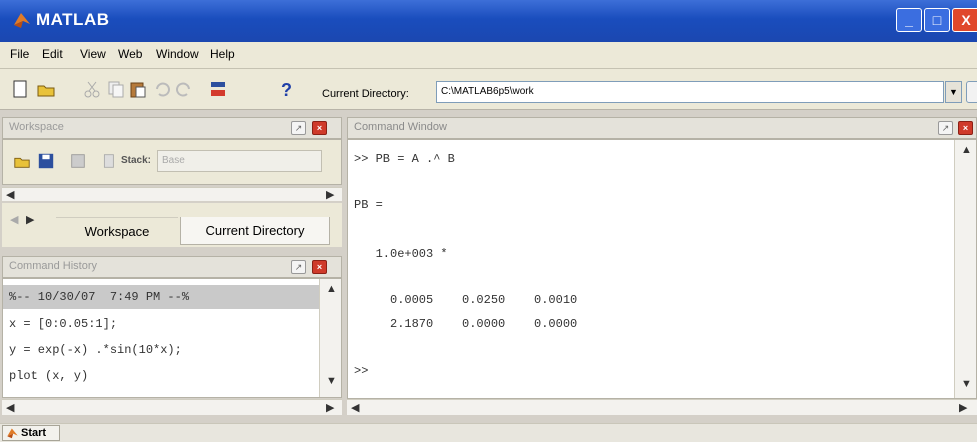 The image size is (977, 442). What do you see at coordinates (172, 128) in the screenshot?
I see `workspace-header: Workspace ↗ ×` at bounding box center [172, 128].